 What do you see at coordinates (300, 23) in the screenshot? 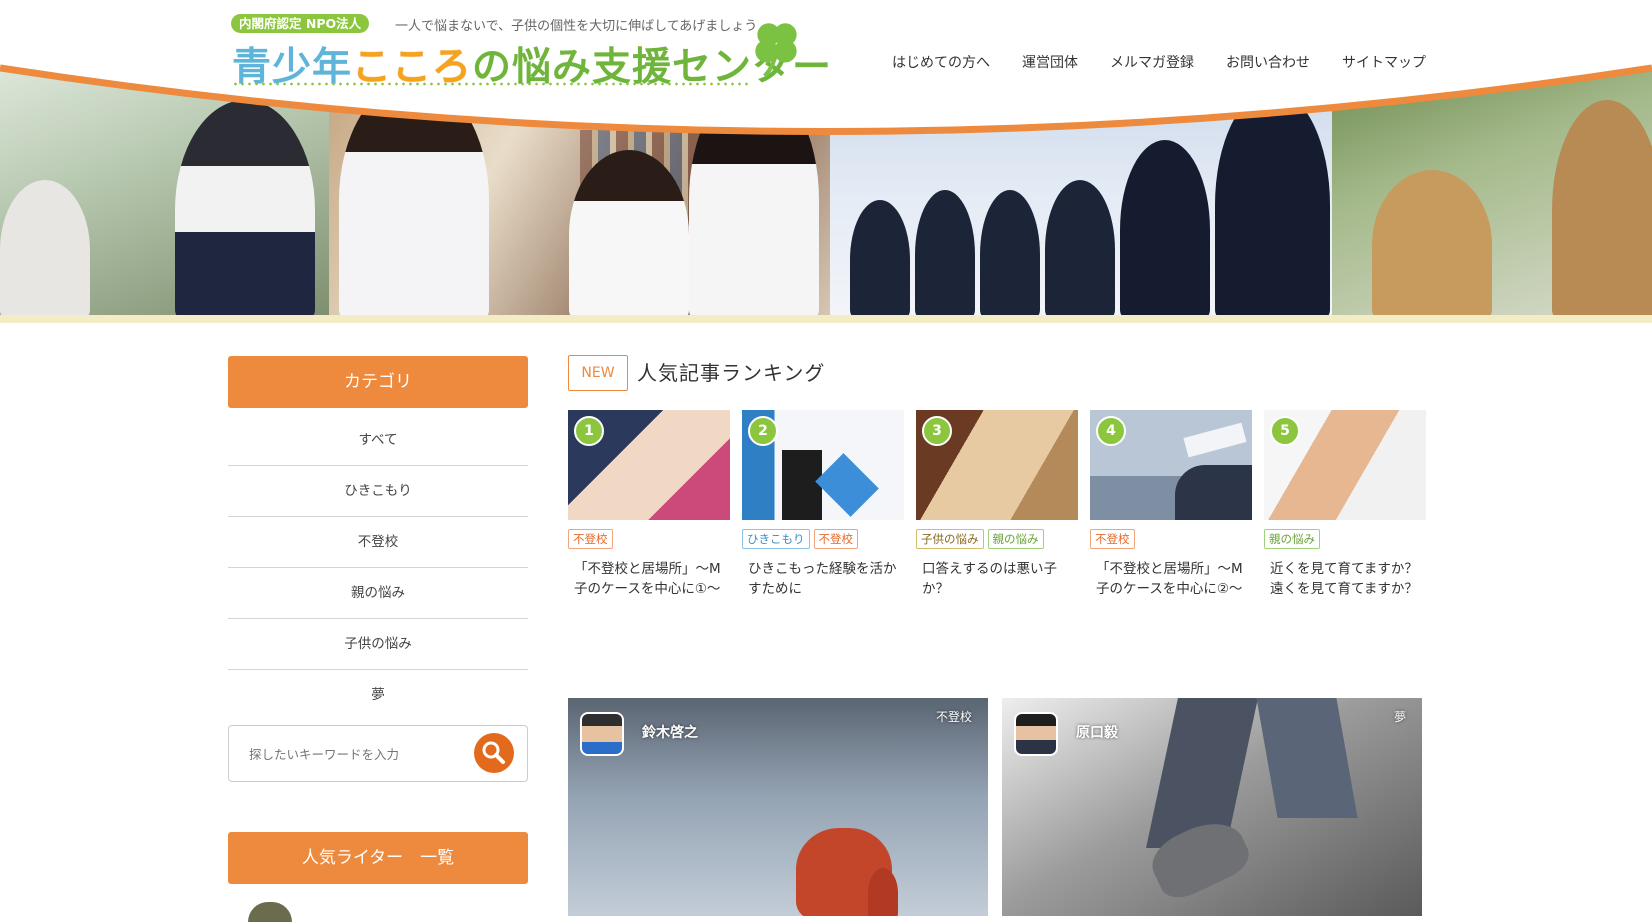
I see `npo-badge: 内閣府認定 NPO法人` at bounding box center [300, 23].